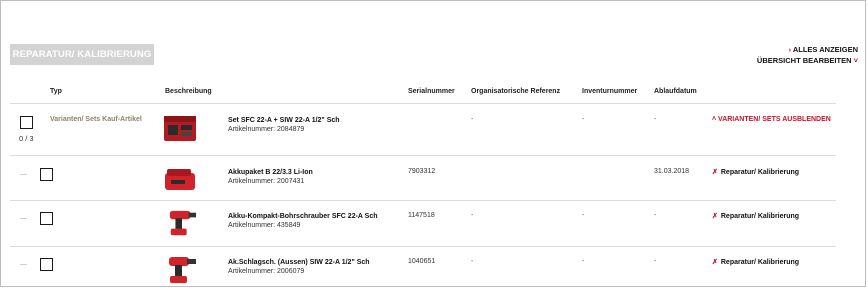  What do you see at coordinates (804, 60) in the screenshot?
I see `edit-overview-label: ÜBERSICHT BEARBEITEN` at bounding box center [804, 60].